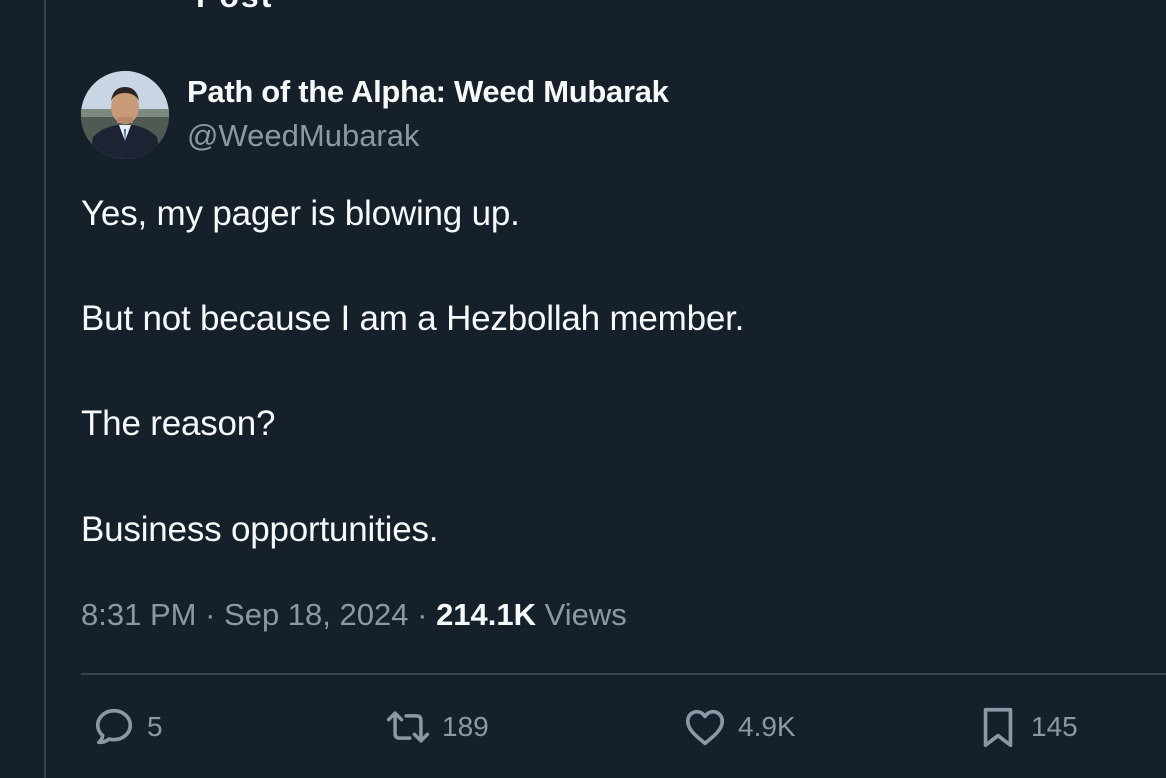 The height and width of the screenshot is (778, 1166). What do you see at coordinates (138, 614) in the screenshot?
I see `tweet-time: 8:31 PM` at bounding box center [138, 614].